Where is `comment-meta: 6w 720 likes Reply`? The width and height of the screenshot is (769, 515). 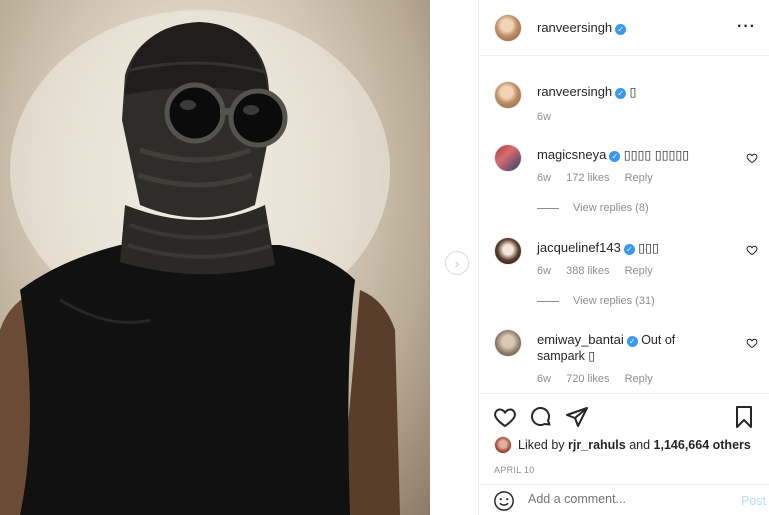
comment-meta: 6w 720 likes Reply is located at coordinates (601, 379).